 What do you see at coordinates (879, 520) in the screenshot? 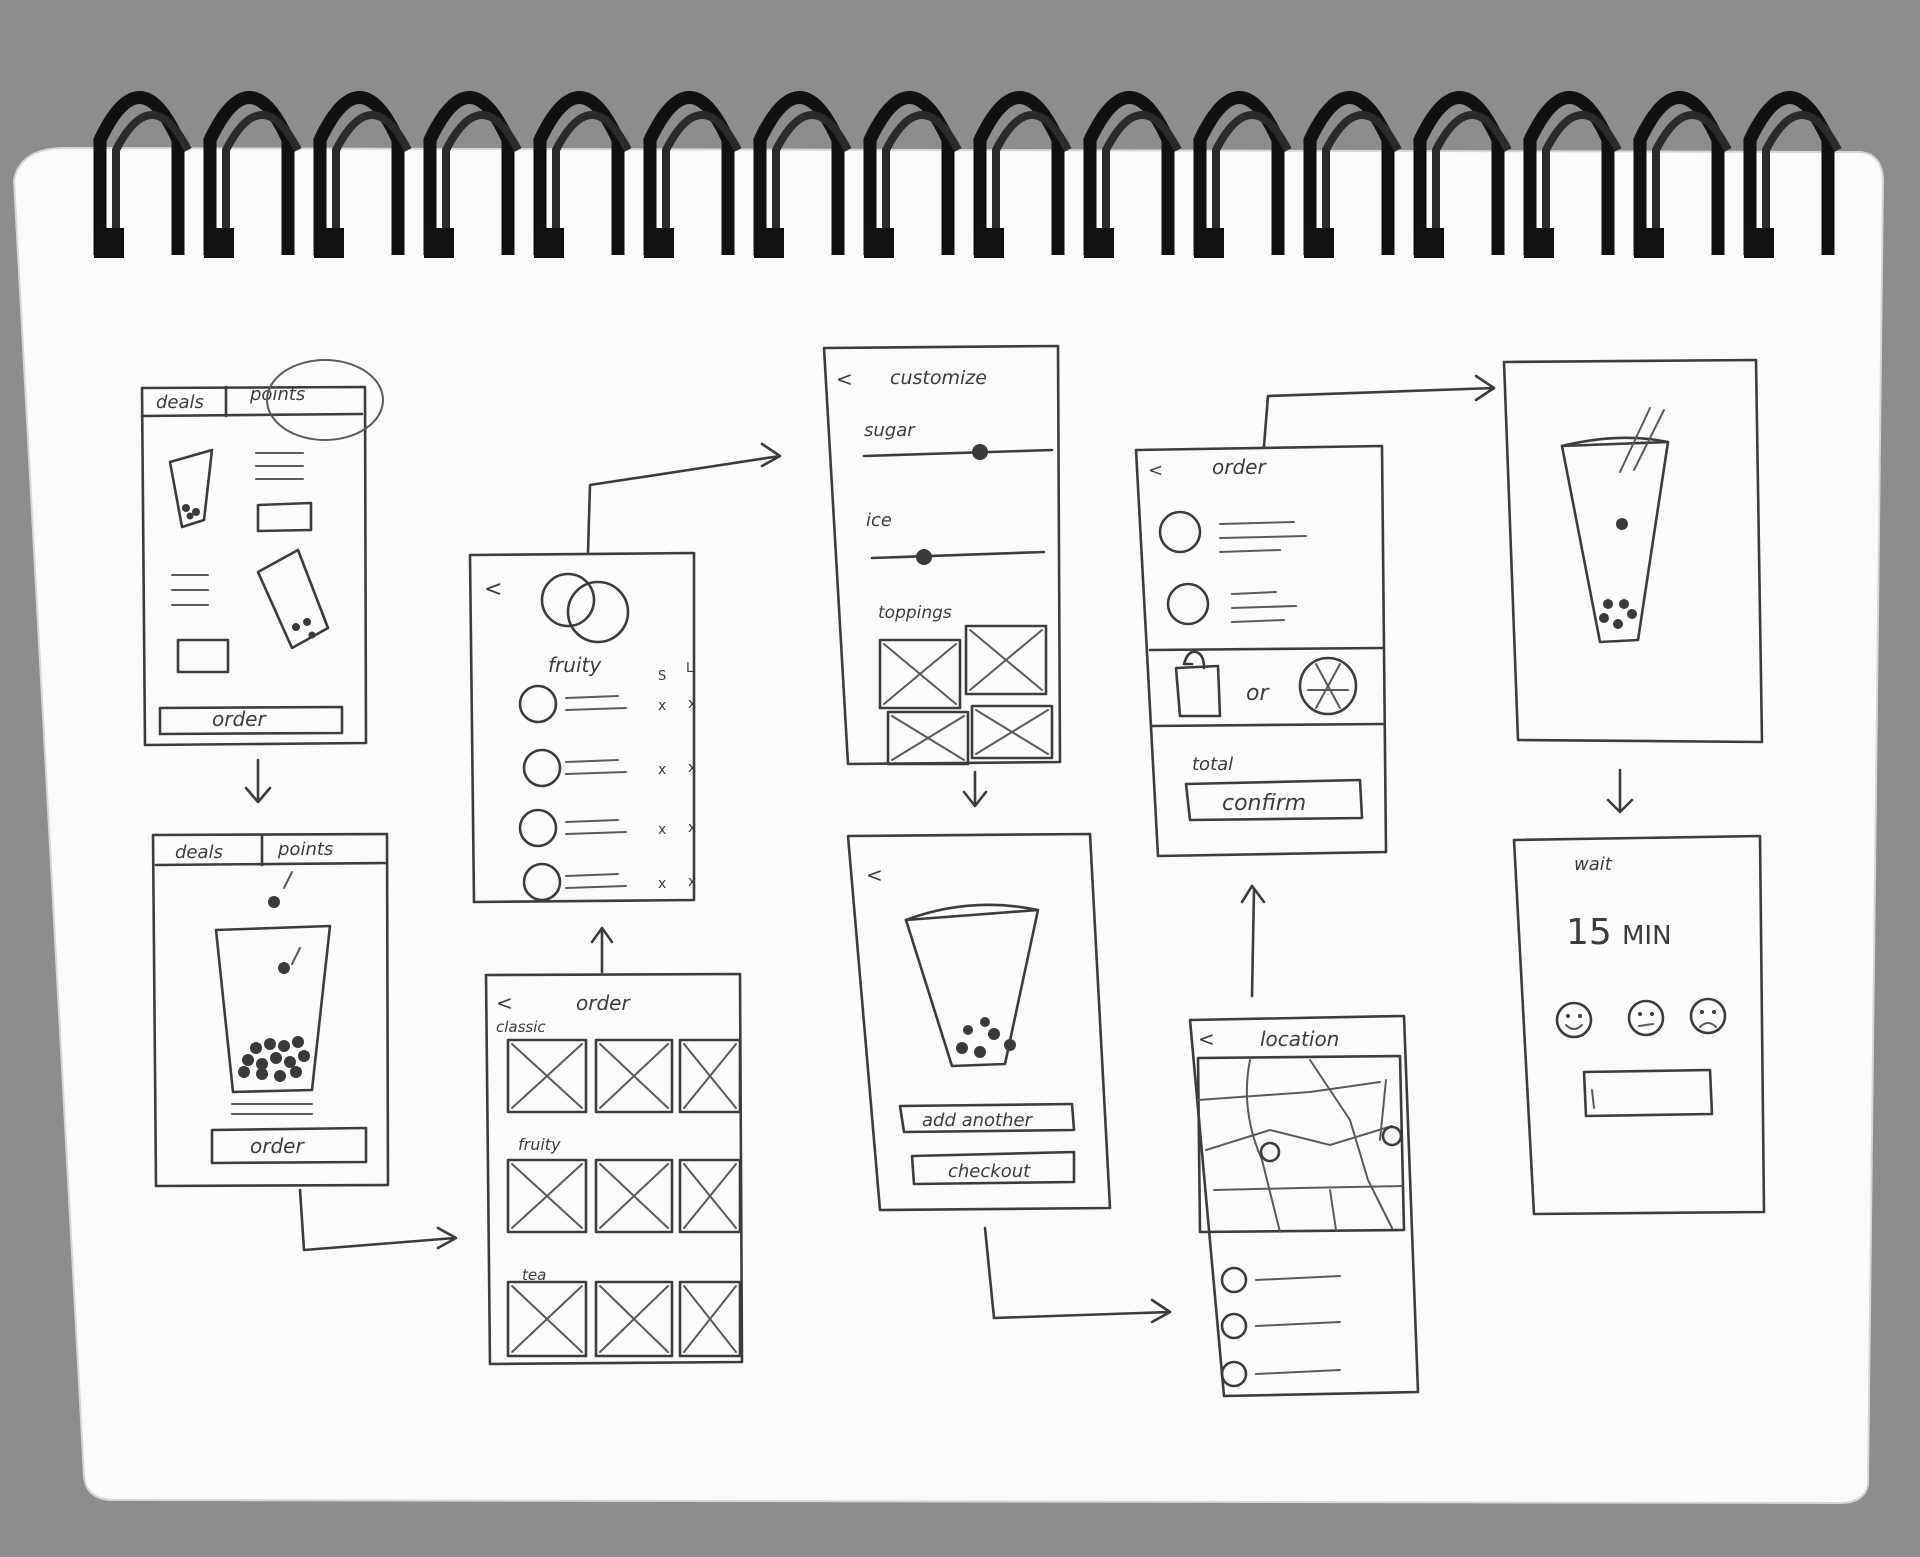
I see `ice-label: ice` at bounding box center [879, 520].